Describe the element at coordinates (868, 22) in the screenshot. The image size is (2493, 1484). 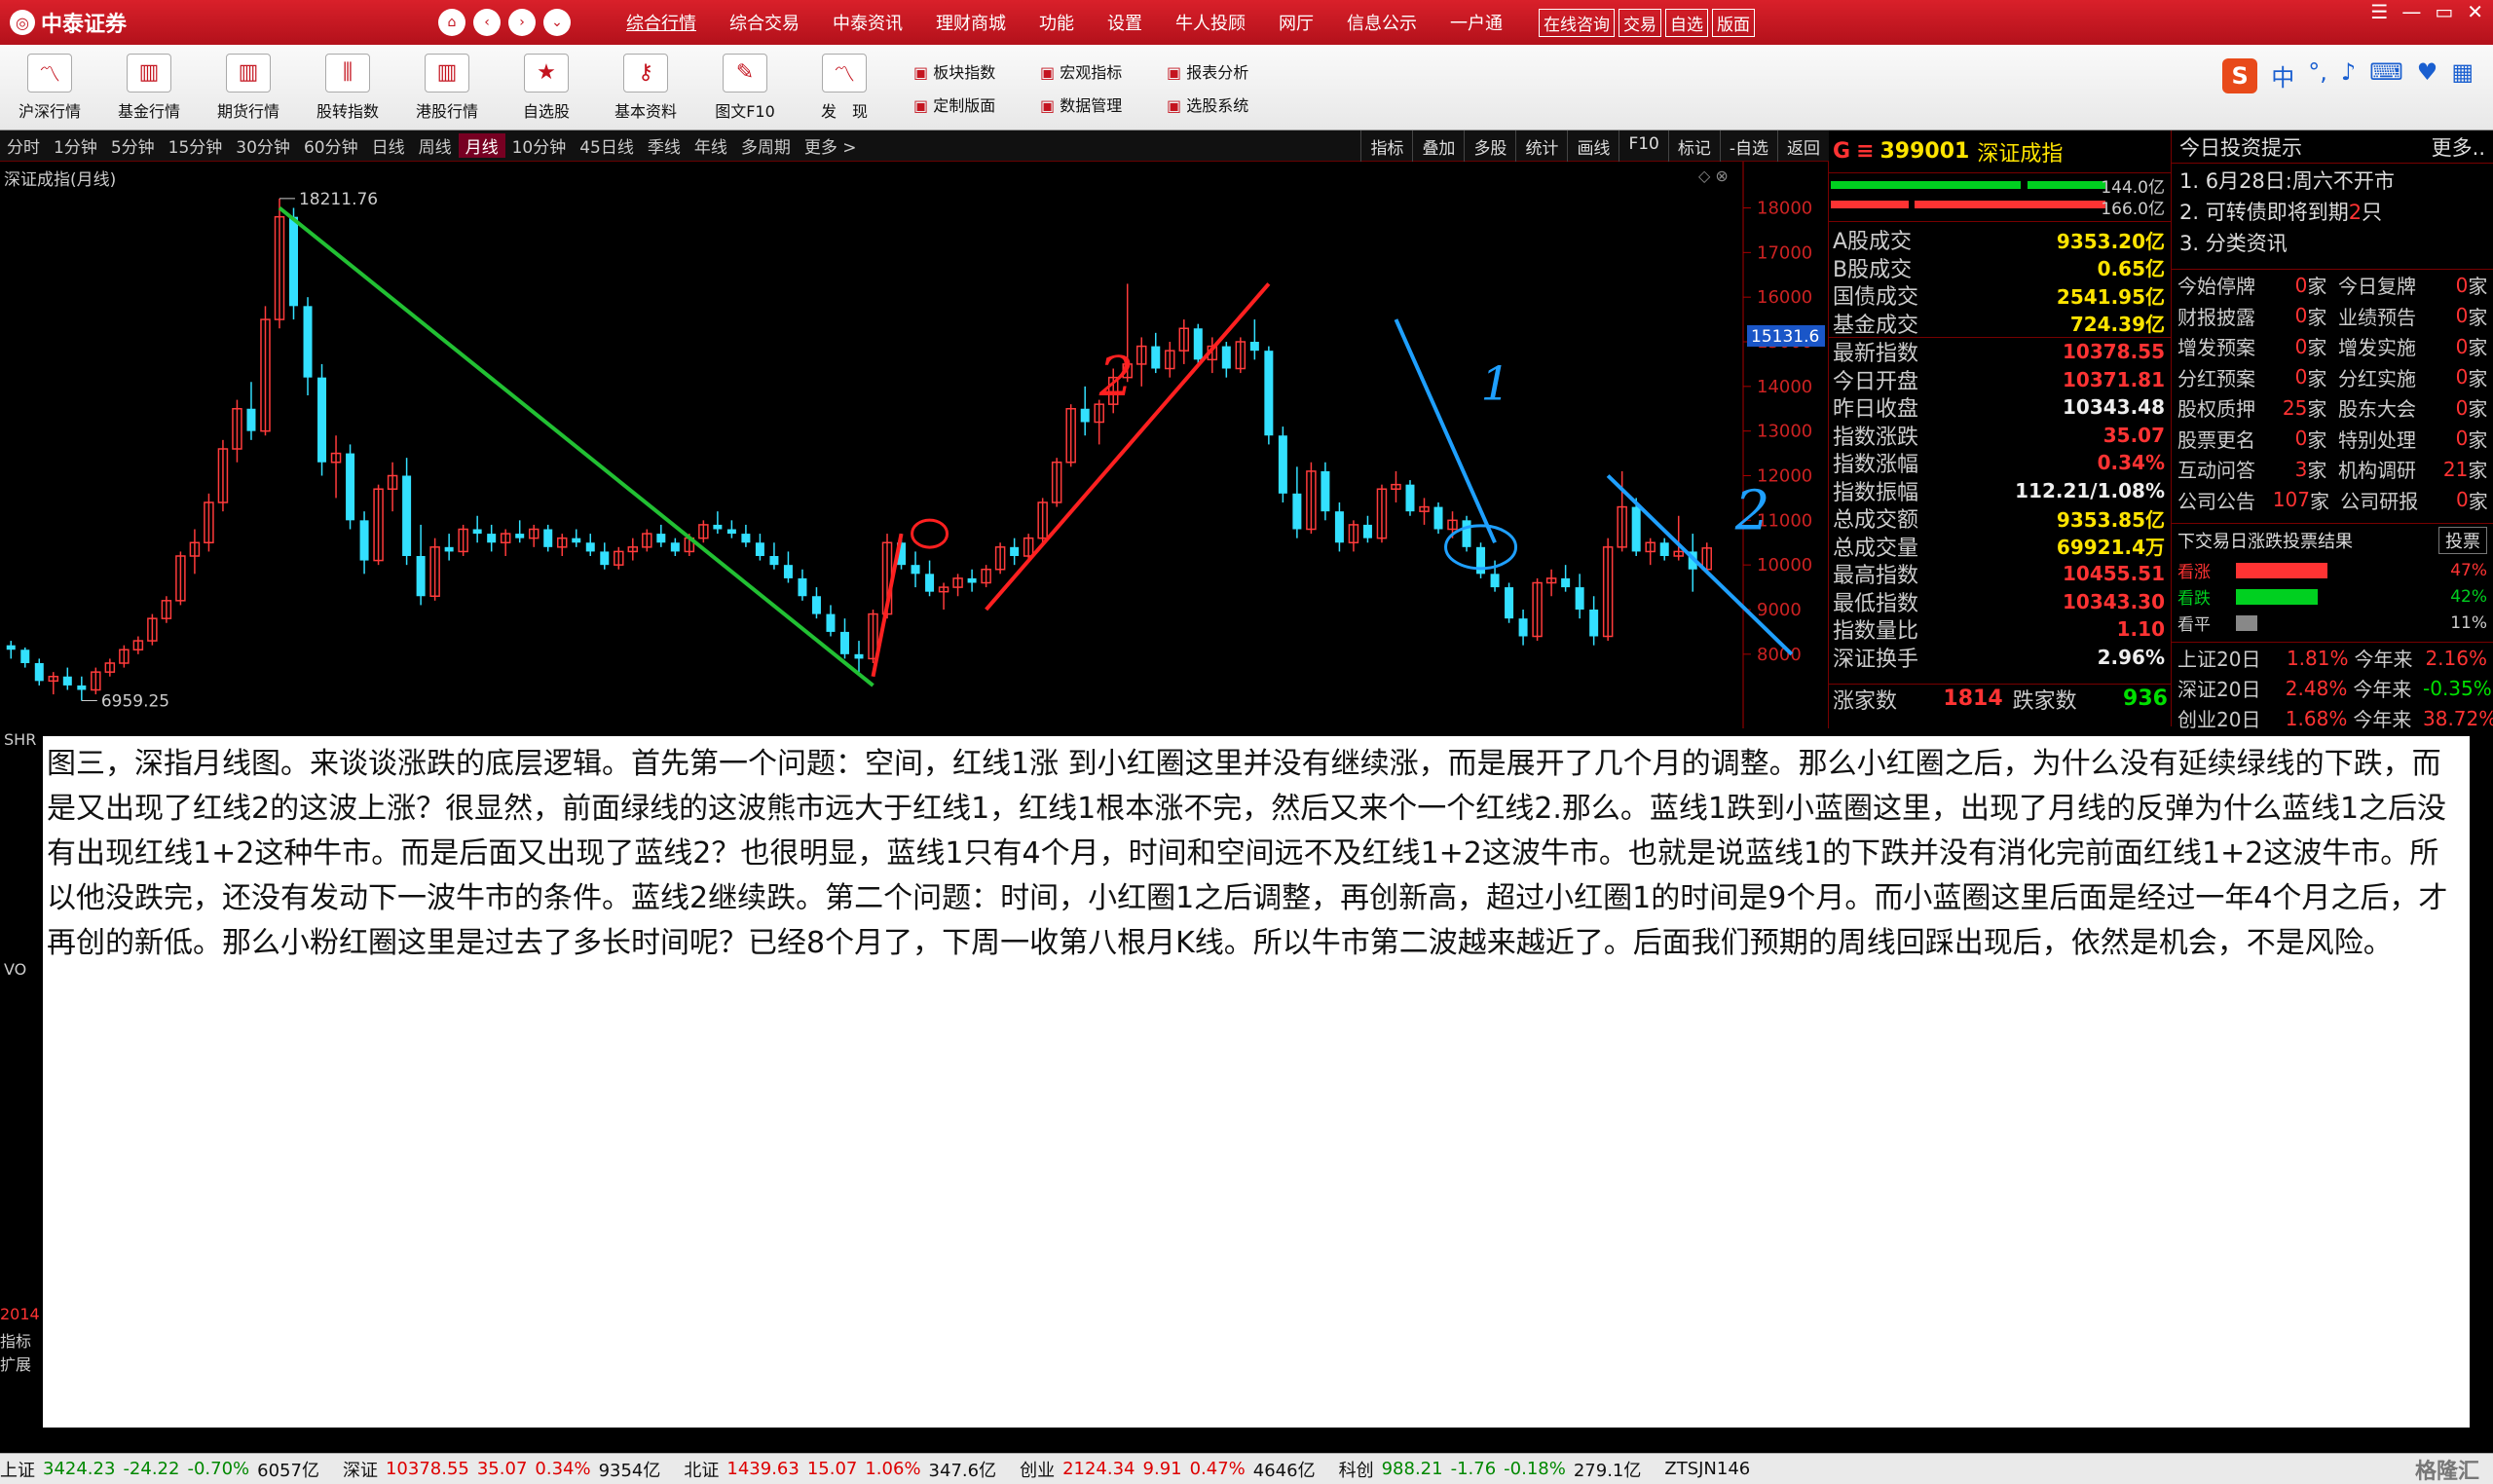
I see `top-menu-item: 中泰资讯` at that location.